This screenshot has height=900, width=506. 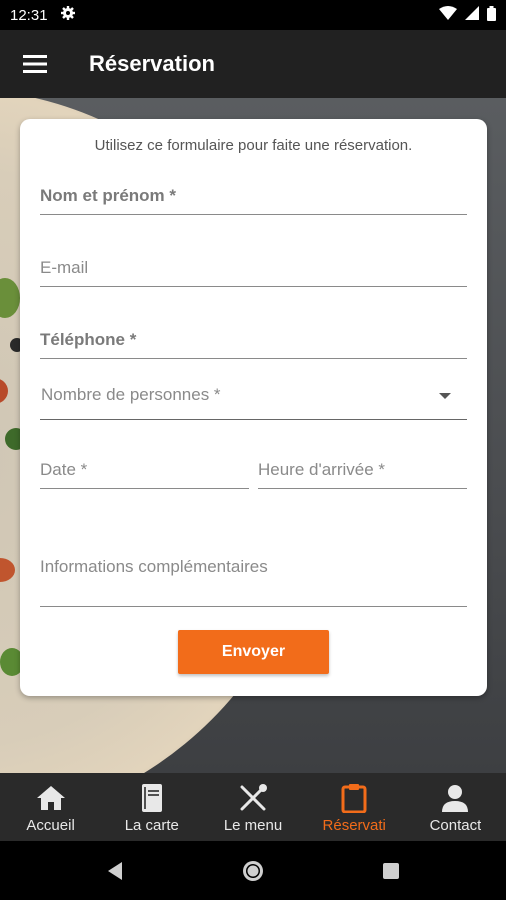 I want to click on home-circle-icon, so click(x=253, y=870).